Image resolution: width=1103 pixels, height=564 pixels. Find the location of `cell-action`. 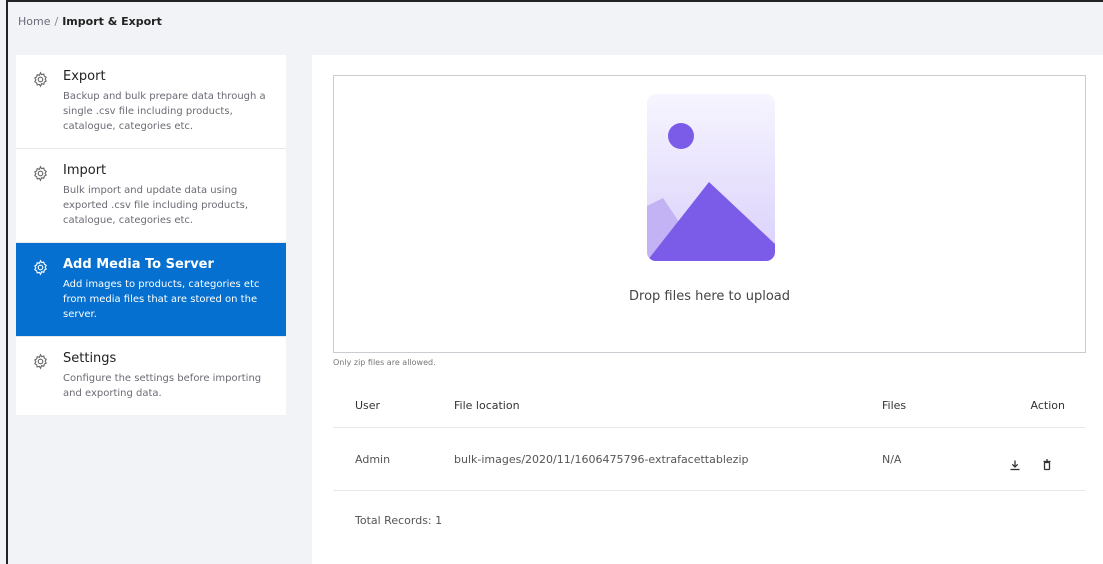

cell-action is located at coordinates (1042, 459).